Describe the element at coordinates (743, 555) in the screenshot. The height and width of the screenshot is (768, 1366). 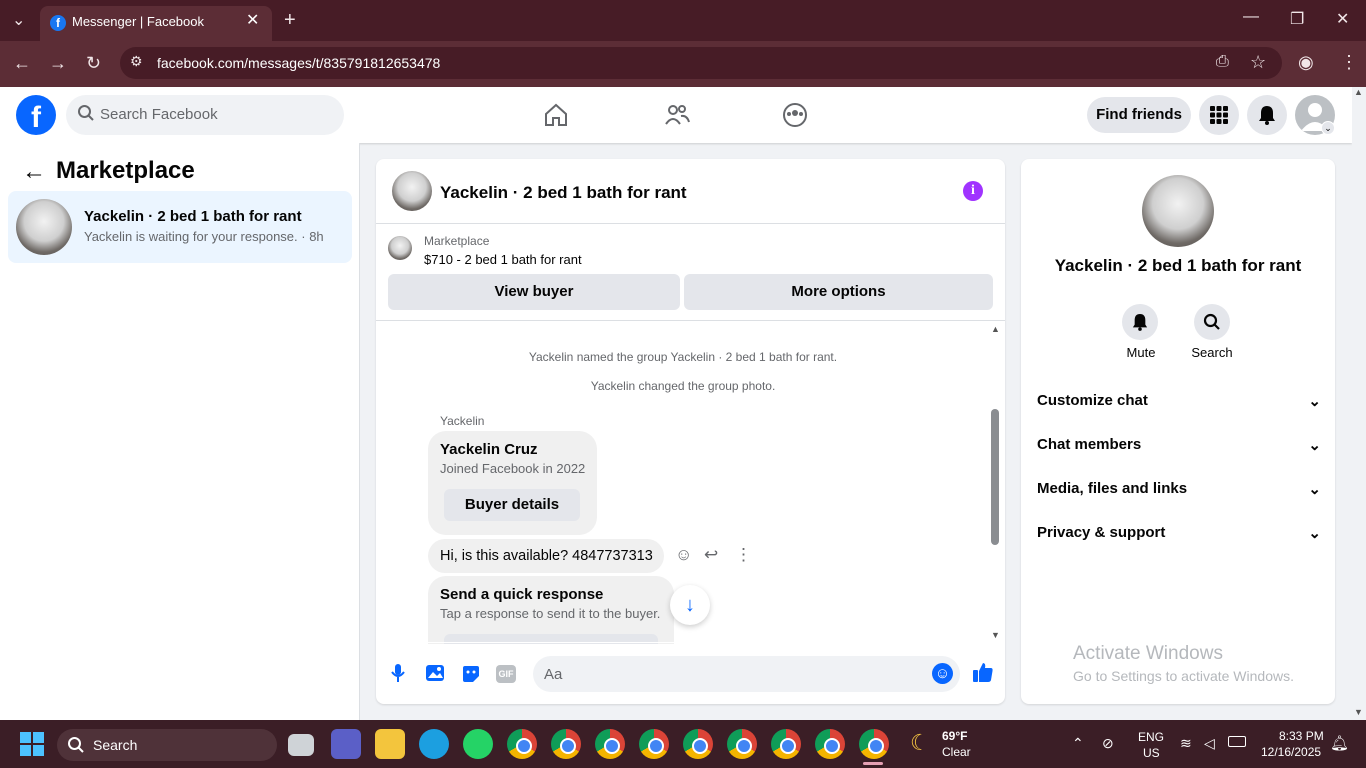
I see `more-actions-icon: ⋮` at that location.